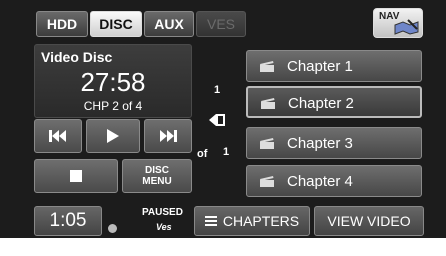 This screenshot has height=256, width=446. What do you see at coordinates (157, 181) in the screenshot?
I see `disc-menu-label-line2: MENU` at bounding box center [157, 181].